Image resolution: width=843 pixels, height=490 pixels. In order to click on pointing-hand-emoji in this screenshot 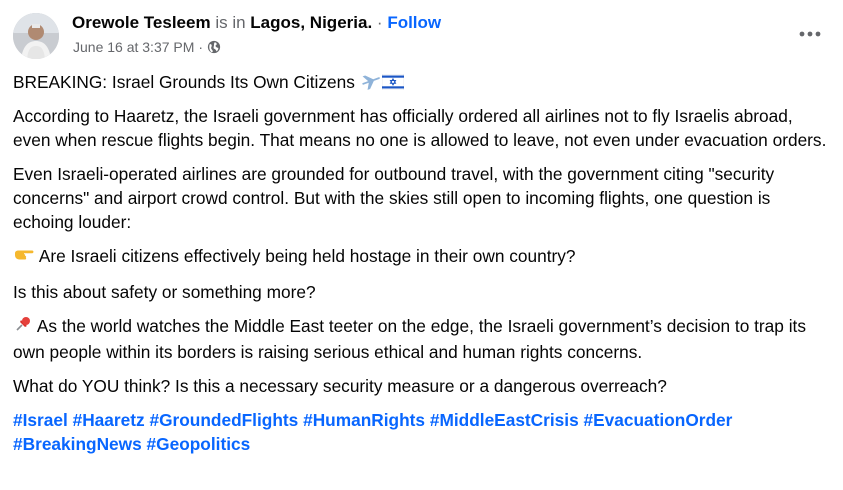, I will do `click(24, 258)`.